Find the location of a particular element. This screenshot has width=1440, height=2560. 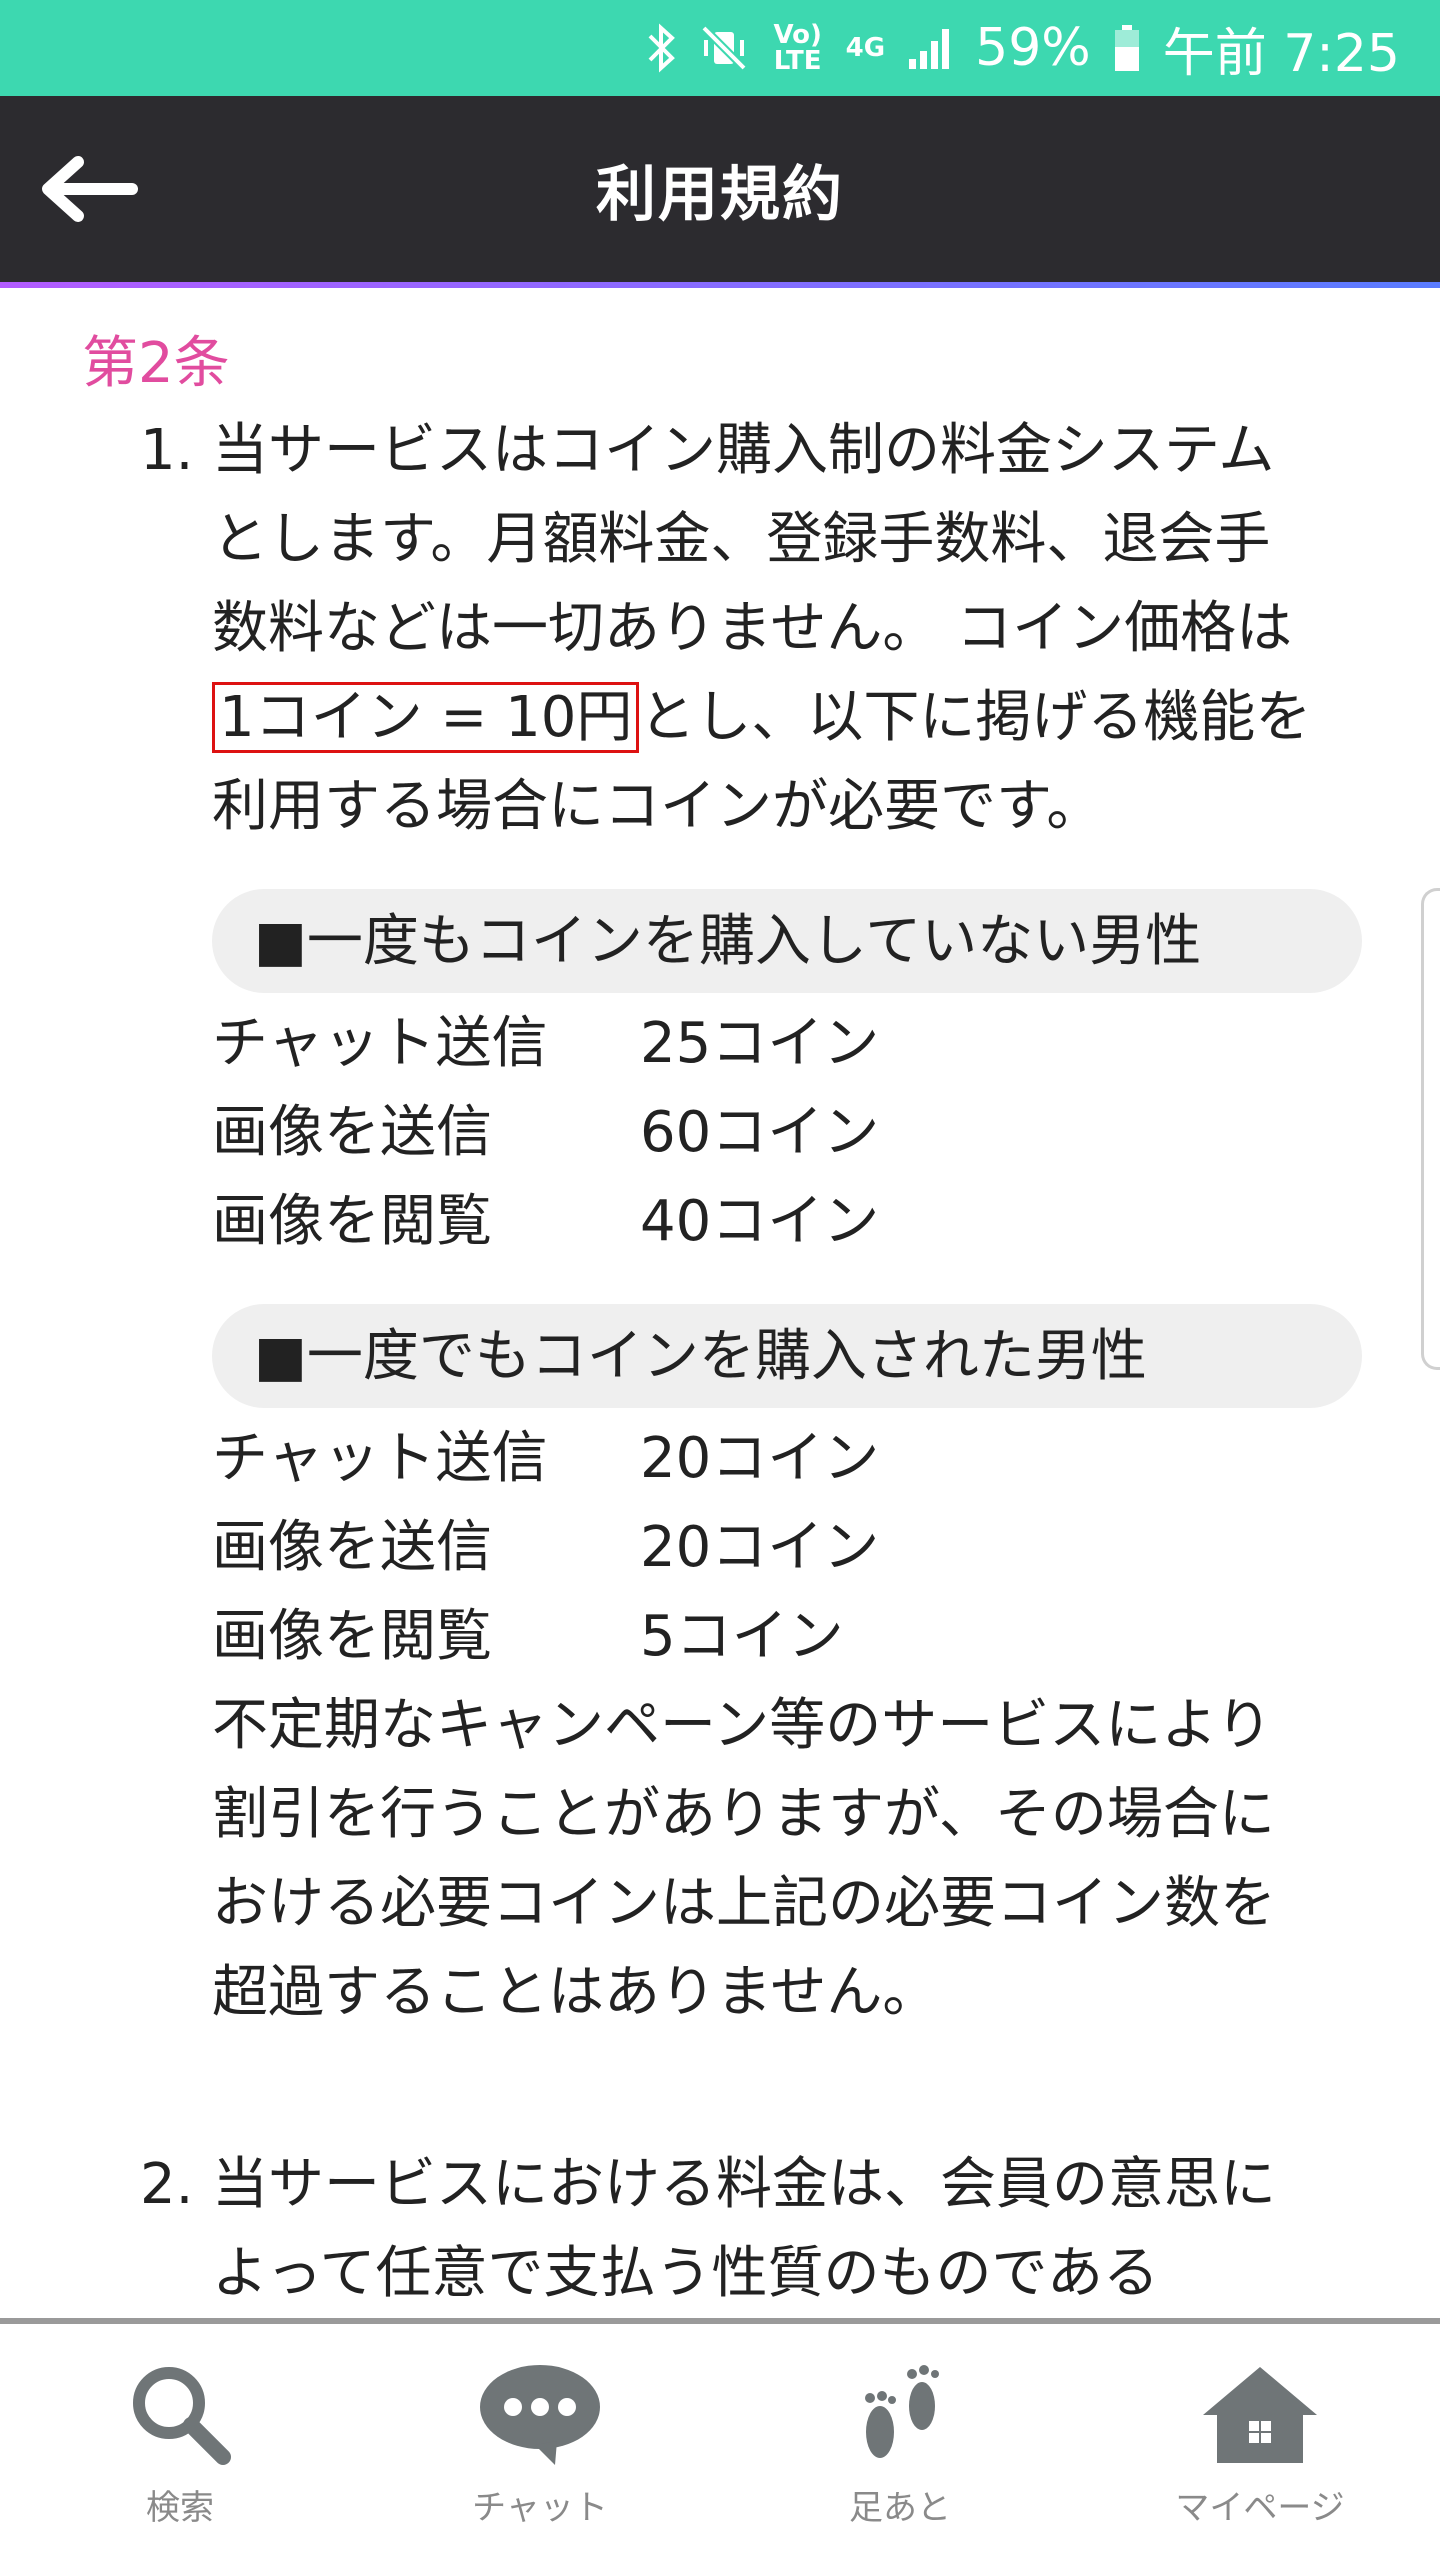

pricing-heading-purchased-user: ■一度でもコインを購入された男性 is located at coordinates (787, 1356).